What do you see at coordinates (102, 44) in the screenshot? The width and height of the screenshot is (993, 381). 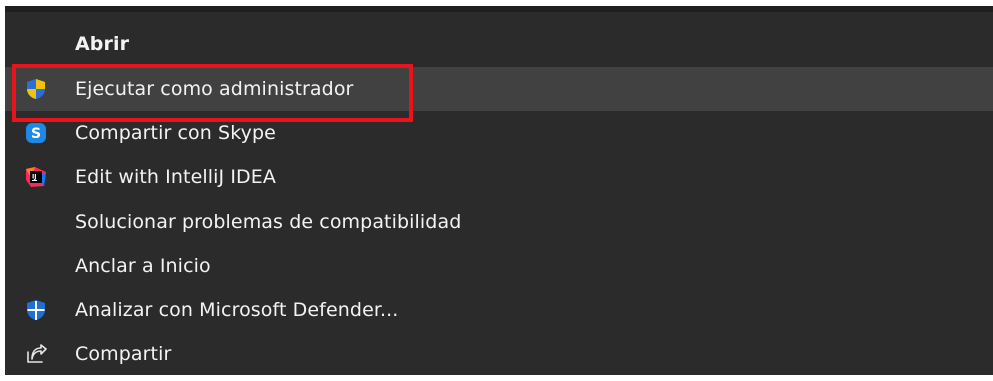 I see `menu-item-label: Abrir` at bounding box center [102, 44].